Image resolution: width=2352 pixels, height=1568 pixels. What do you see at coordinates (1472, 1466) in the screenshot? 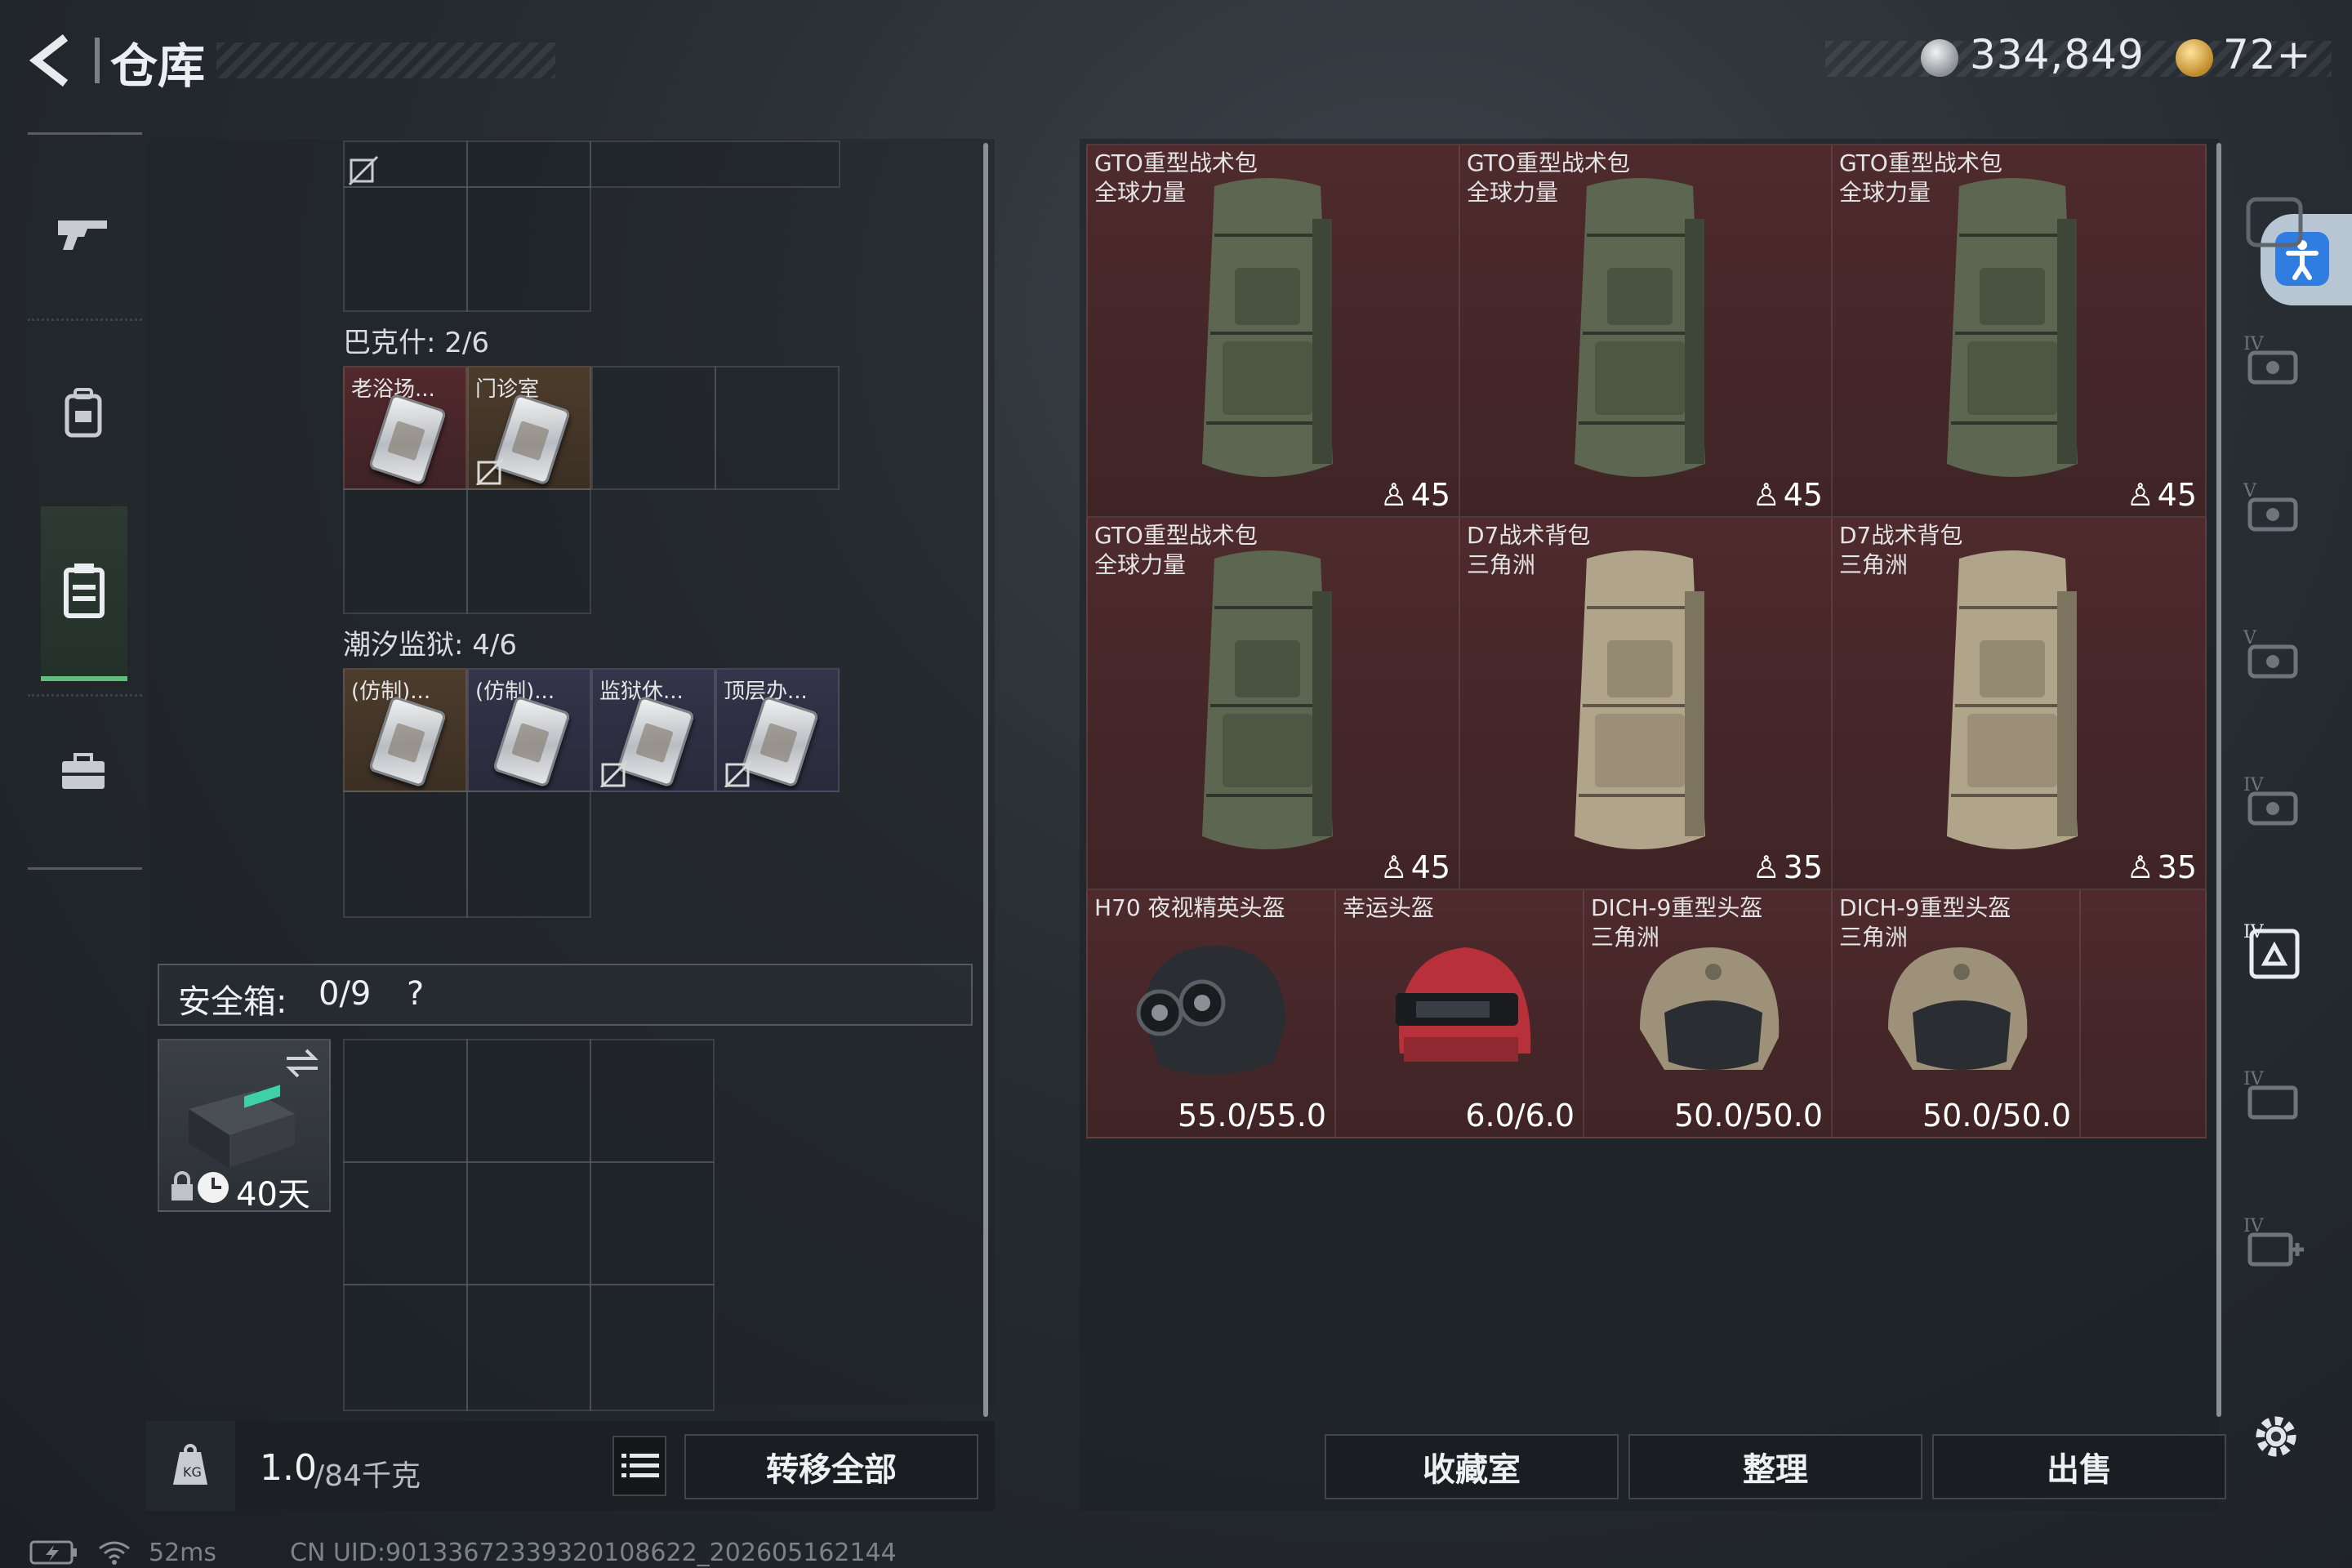
I see `collection-button: 收藏室` at bounding box center [1472, 1466].